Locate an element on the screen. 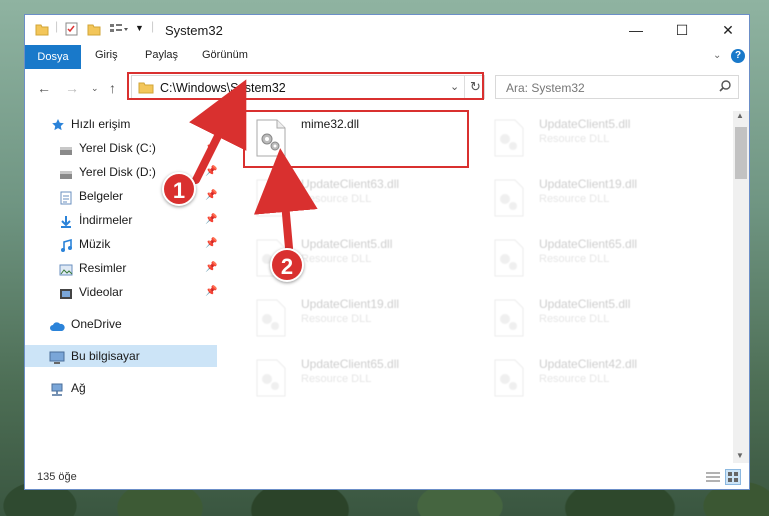 This screenshot has width=769, height=516. annotation-arrows is located at coordinates (253, 165).